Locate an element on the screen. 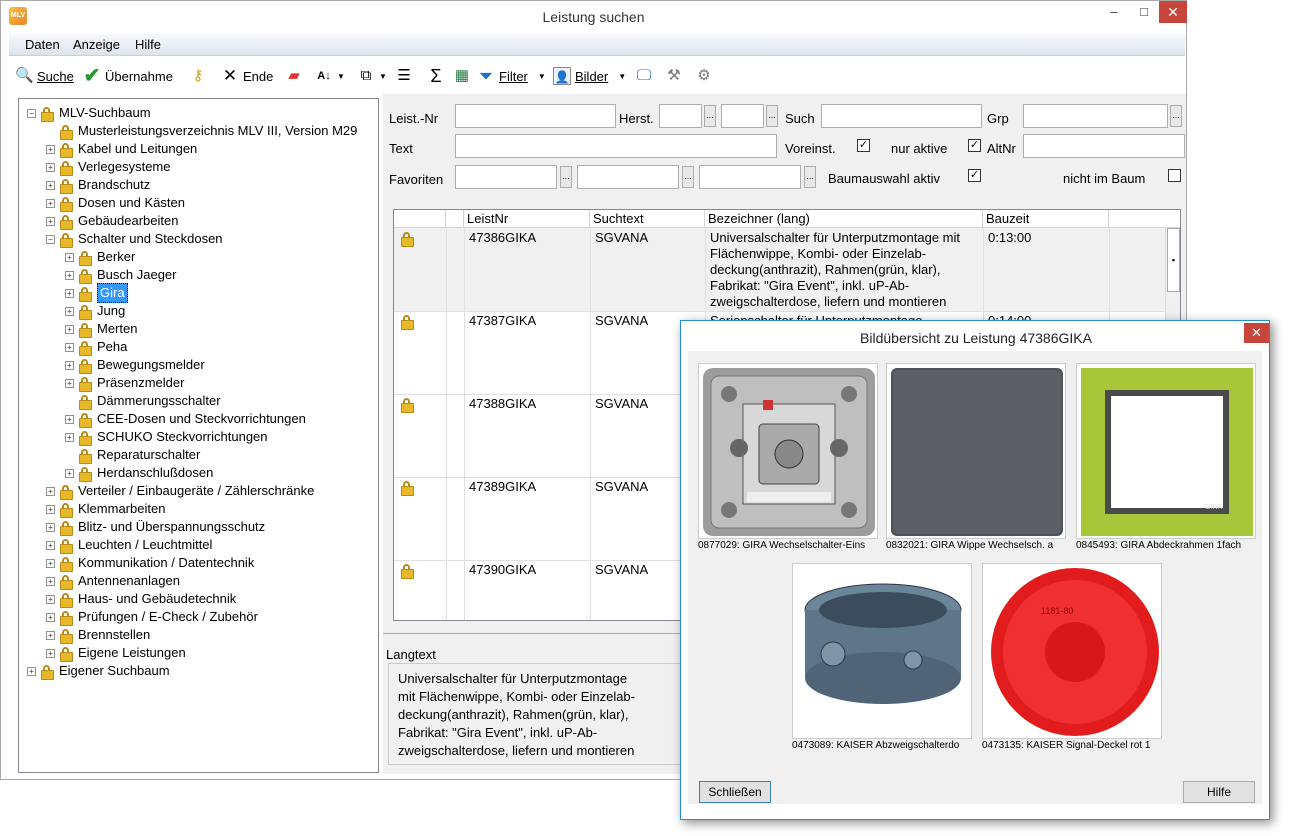 The width and height of the screenshot is (1290, 836). tree-node: + Herdanschlußdosen is located at coordinates (139, 473).